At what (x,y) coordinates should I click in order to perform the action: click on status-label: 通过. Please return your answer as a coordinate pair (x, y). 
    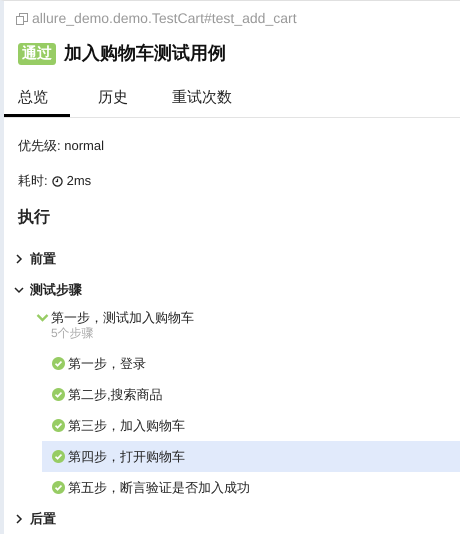
    Looking at the image, I should click on (37, 53).